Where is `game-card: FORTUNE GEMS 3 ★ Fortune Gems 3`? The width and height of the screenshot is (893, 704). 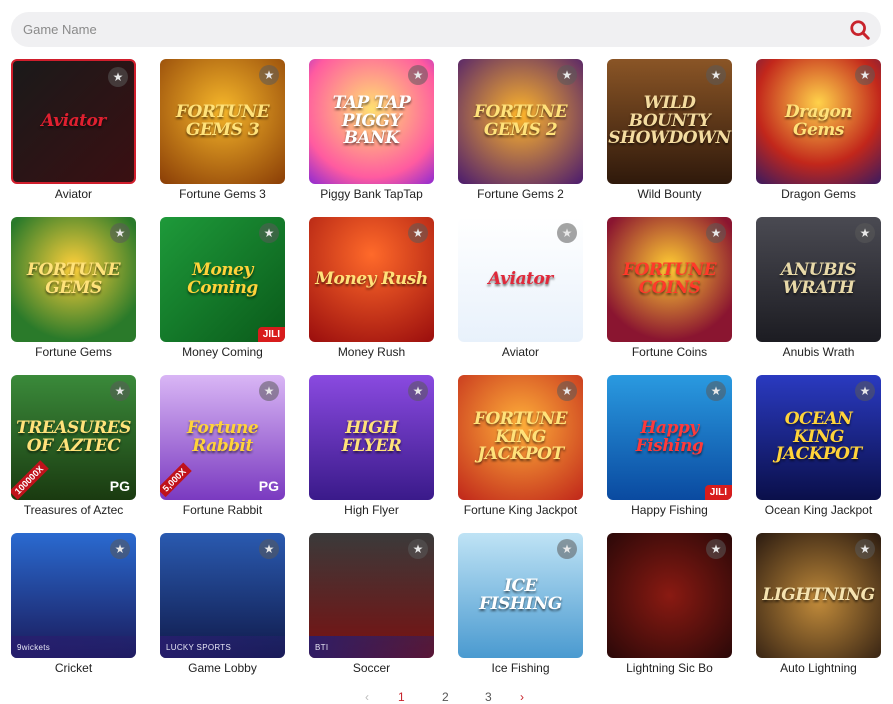
game-card: FORTUNE GEMS 3 ★ Fortune Gems 3 is located at coordinates (222, 130).